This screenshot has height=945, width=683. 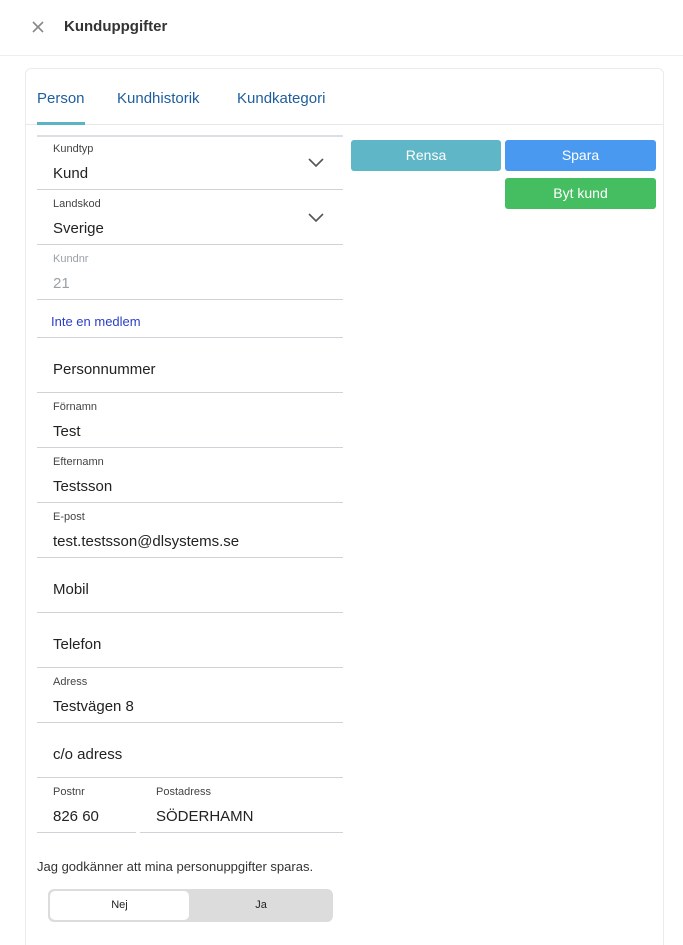 What do you see at coordinates (190, 475) in the screenshot?
I see `efternamn-field: Efternamn Testsson` at bounding box center [190, 475].